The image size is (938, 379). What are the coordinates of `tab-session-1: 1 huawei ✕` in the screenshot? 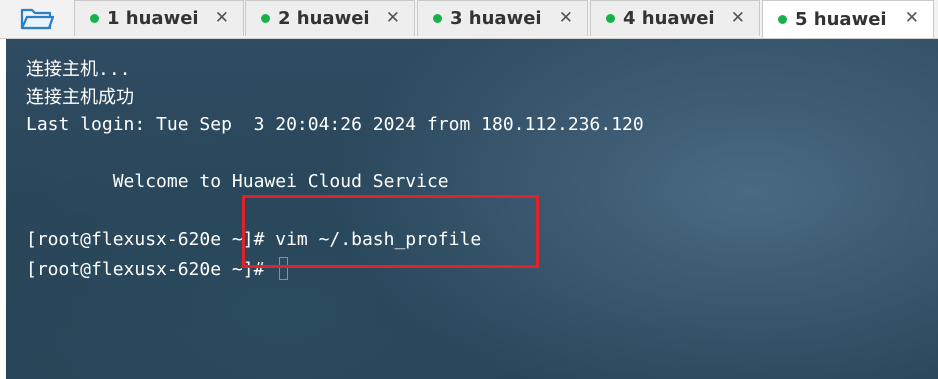 It's located at (159, 18).